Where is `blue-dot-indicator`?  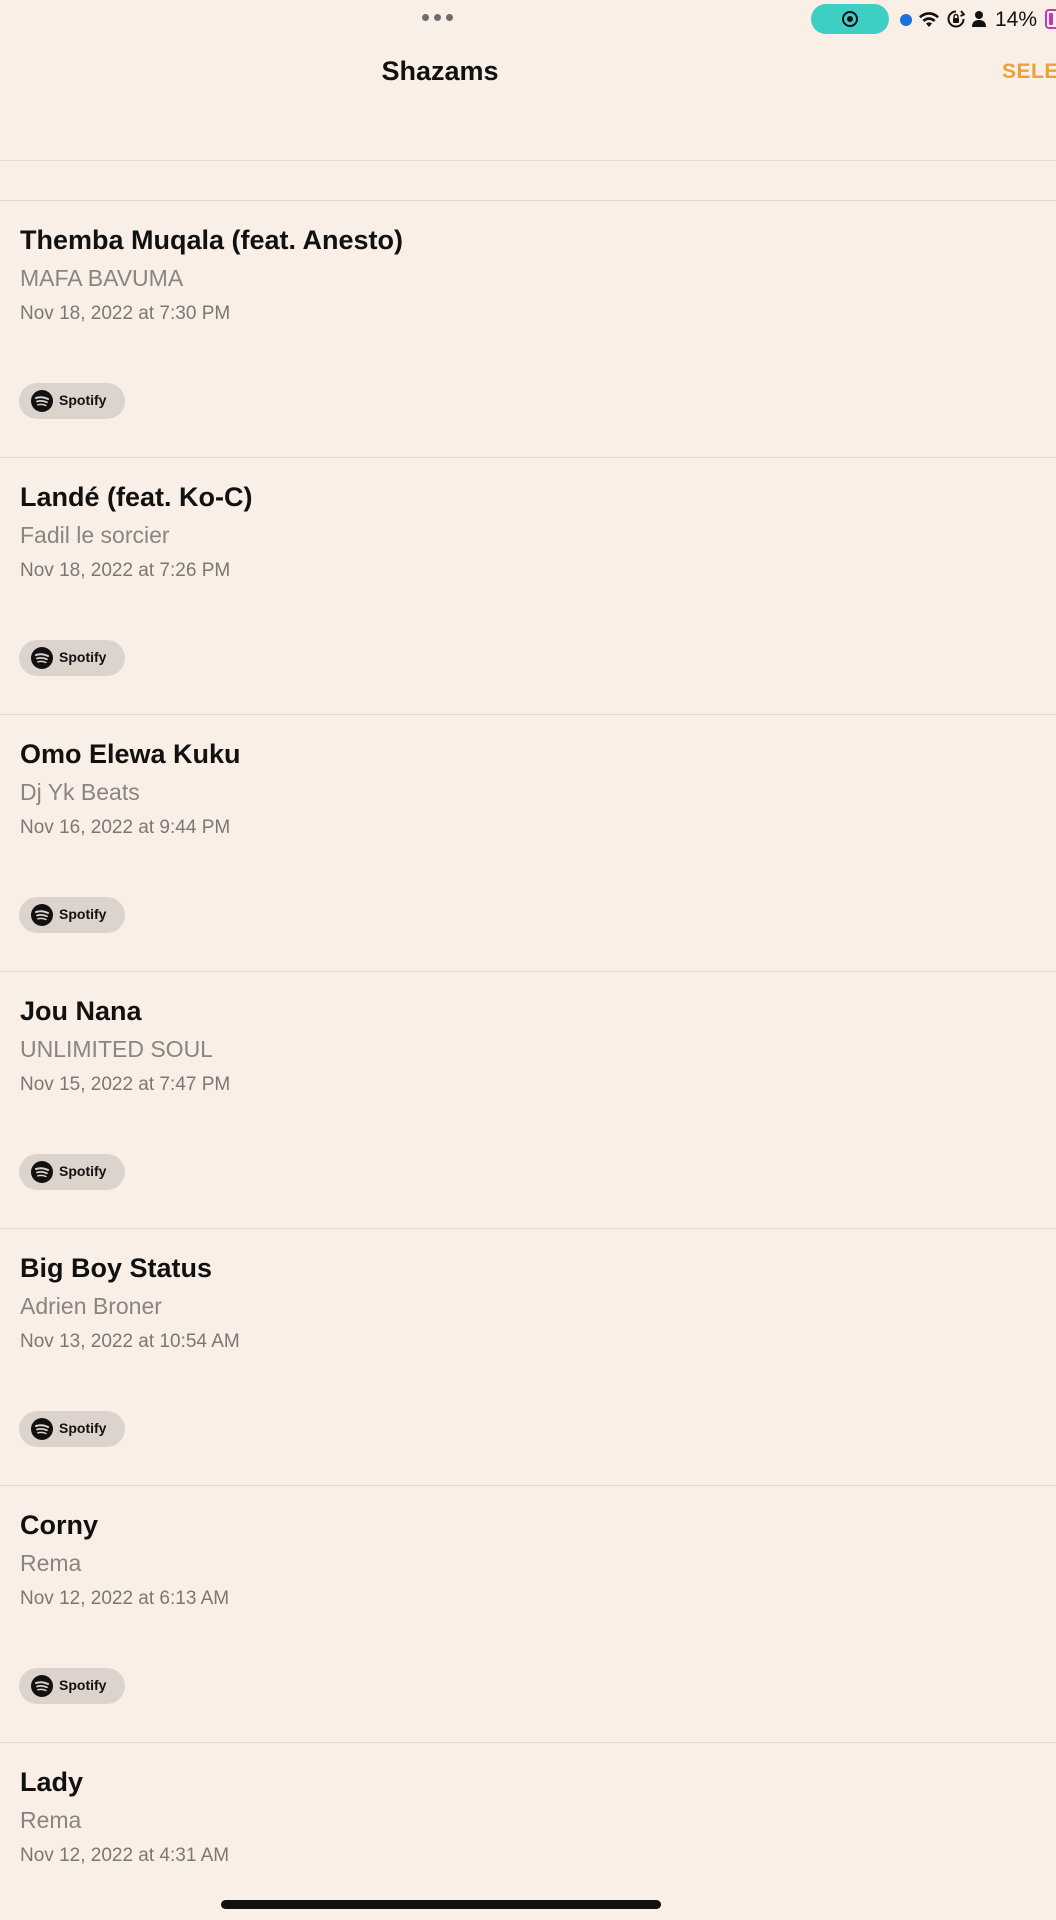 blue-dot-indicator is located at coordinates (906, 20).